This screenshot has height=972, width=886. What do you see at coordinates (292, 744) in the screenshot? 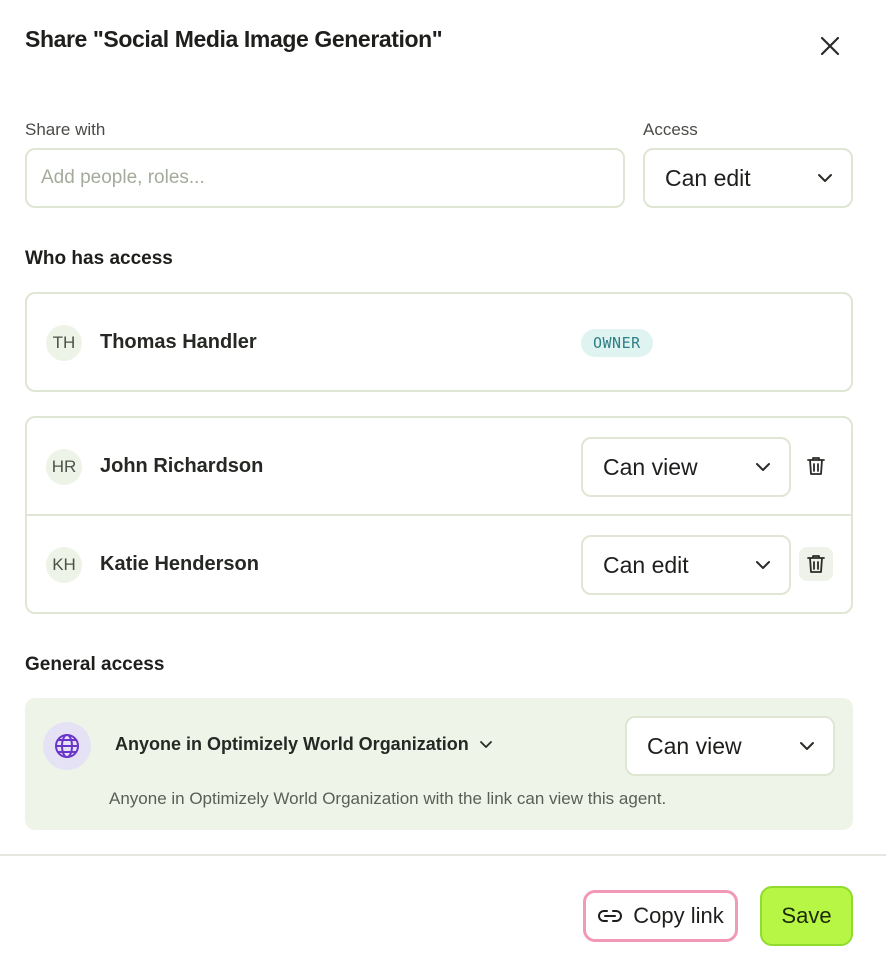
I see `general-access-scope: Anyone in Optimizely World Organization` at bounding box center [292, 744].